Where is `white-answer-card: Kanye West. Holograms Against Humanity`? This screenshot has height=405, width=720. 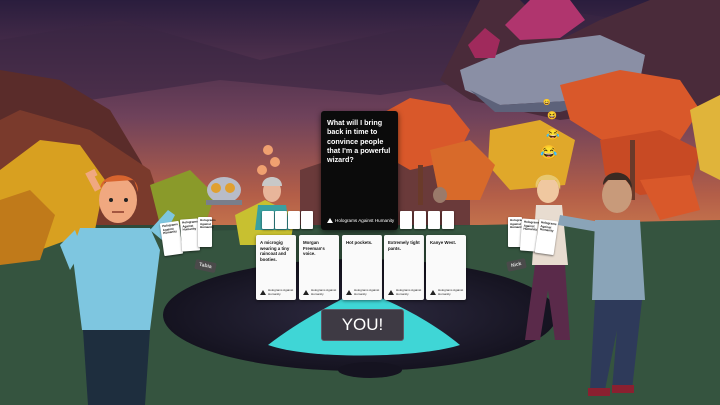 white-answer-card: Kanye West. Holograms Against Humanity is located at coordinates (446, 267).